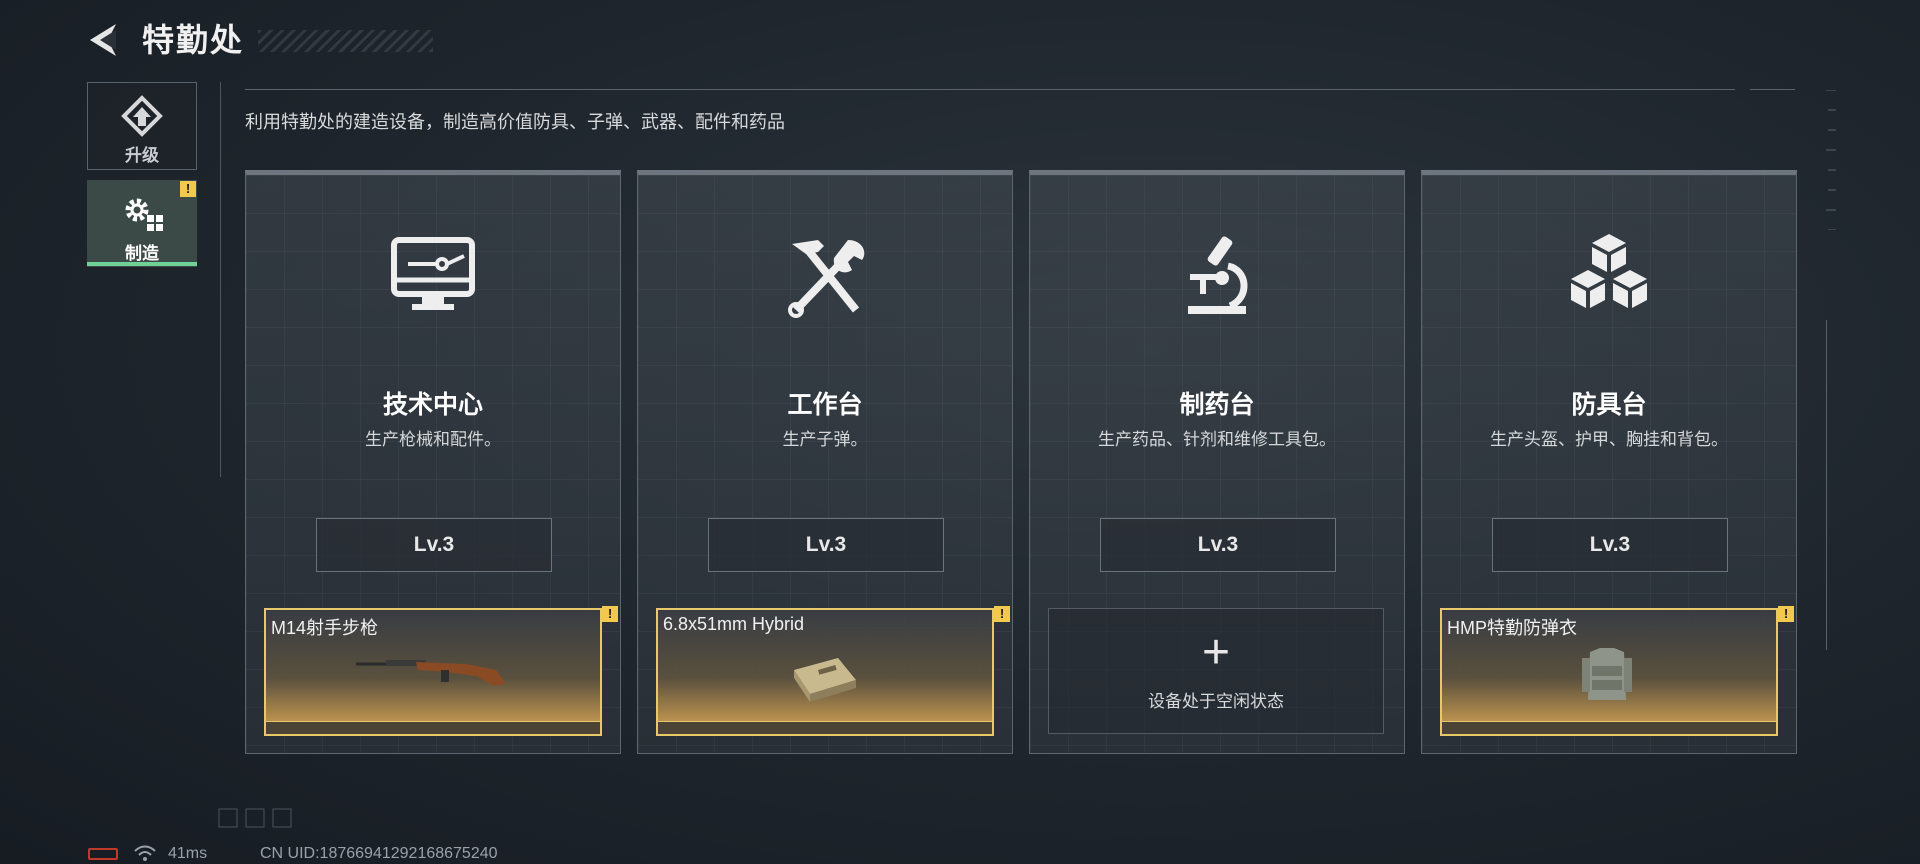 The height and width of the screenshot is (864, 1920). Describe the element at coordinates (433, 439) in the screenshot. I see `station-description: 生产枪械和配件。` at that location.